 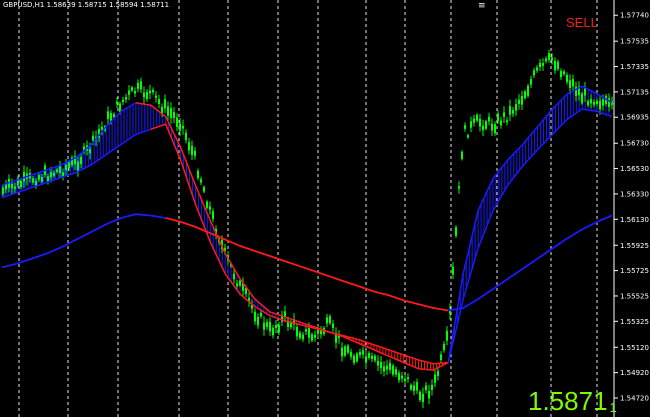 What do you see at coordinates (482, 6) in the screenshot?
I see `menu-icon: ≡` at bounding box center [482, 6].